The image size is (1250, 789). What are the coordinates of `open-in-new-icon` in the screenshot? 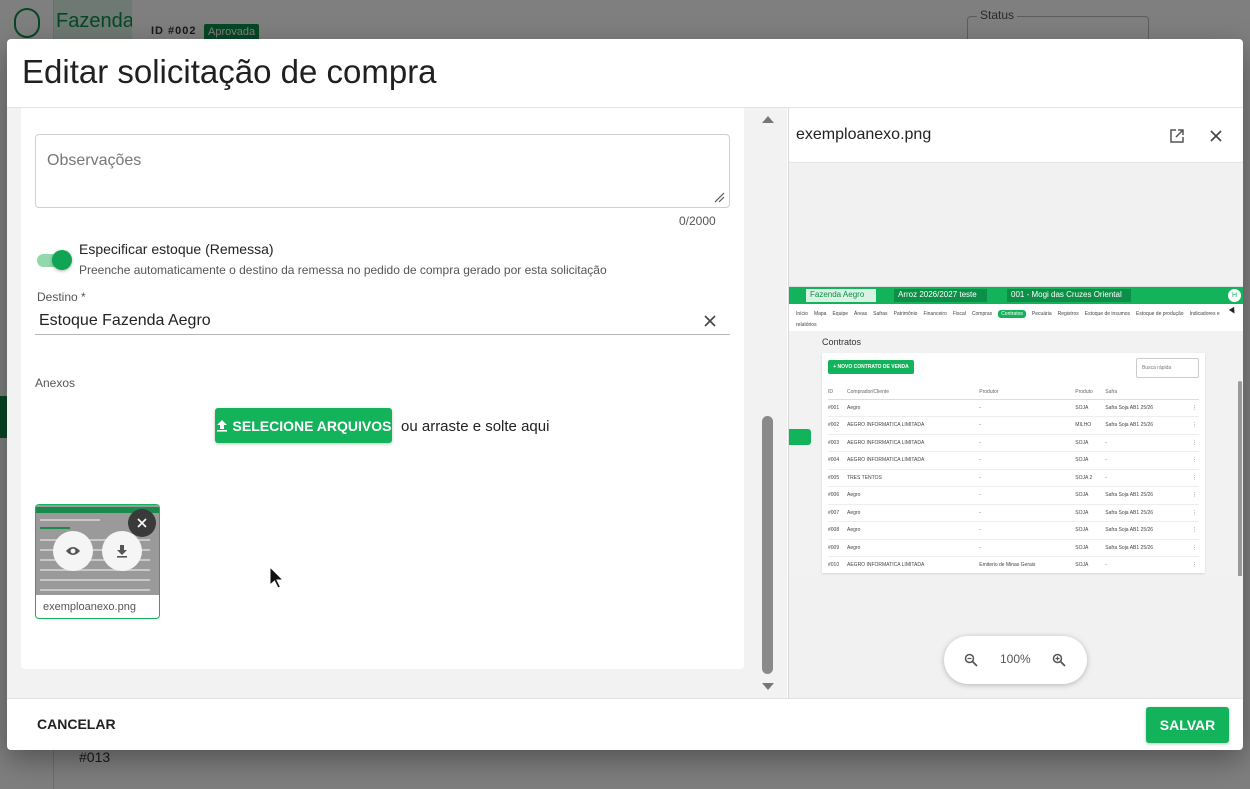 It's located at (1177, 136).